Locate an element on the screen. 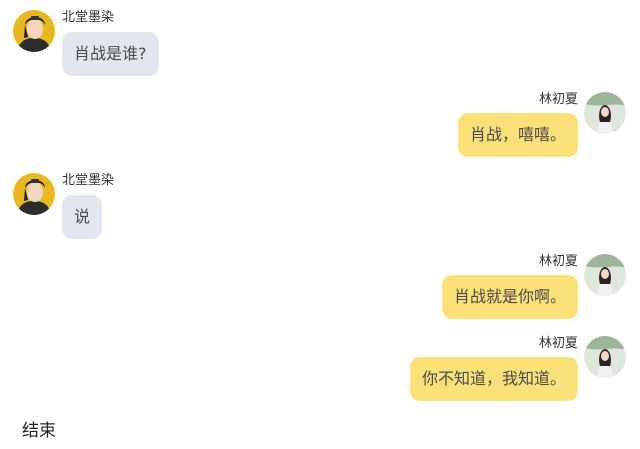 Image resolution: width=640 pixels, height=449 pixels. end-label: 结束 is located at coordinates (39, 431).